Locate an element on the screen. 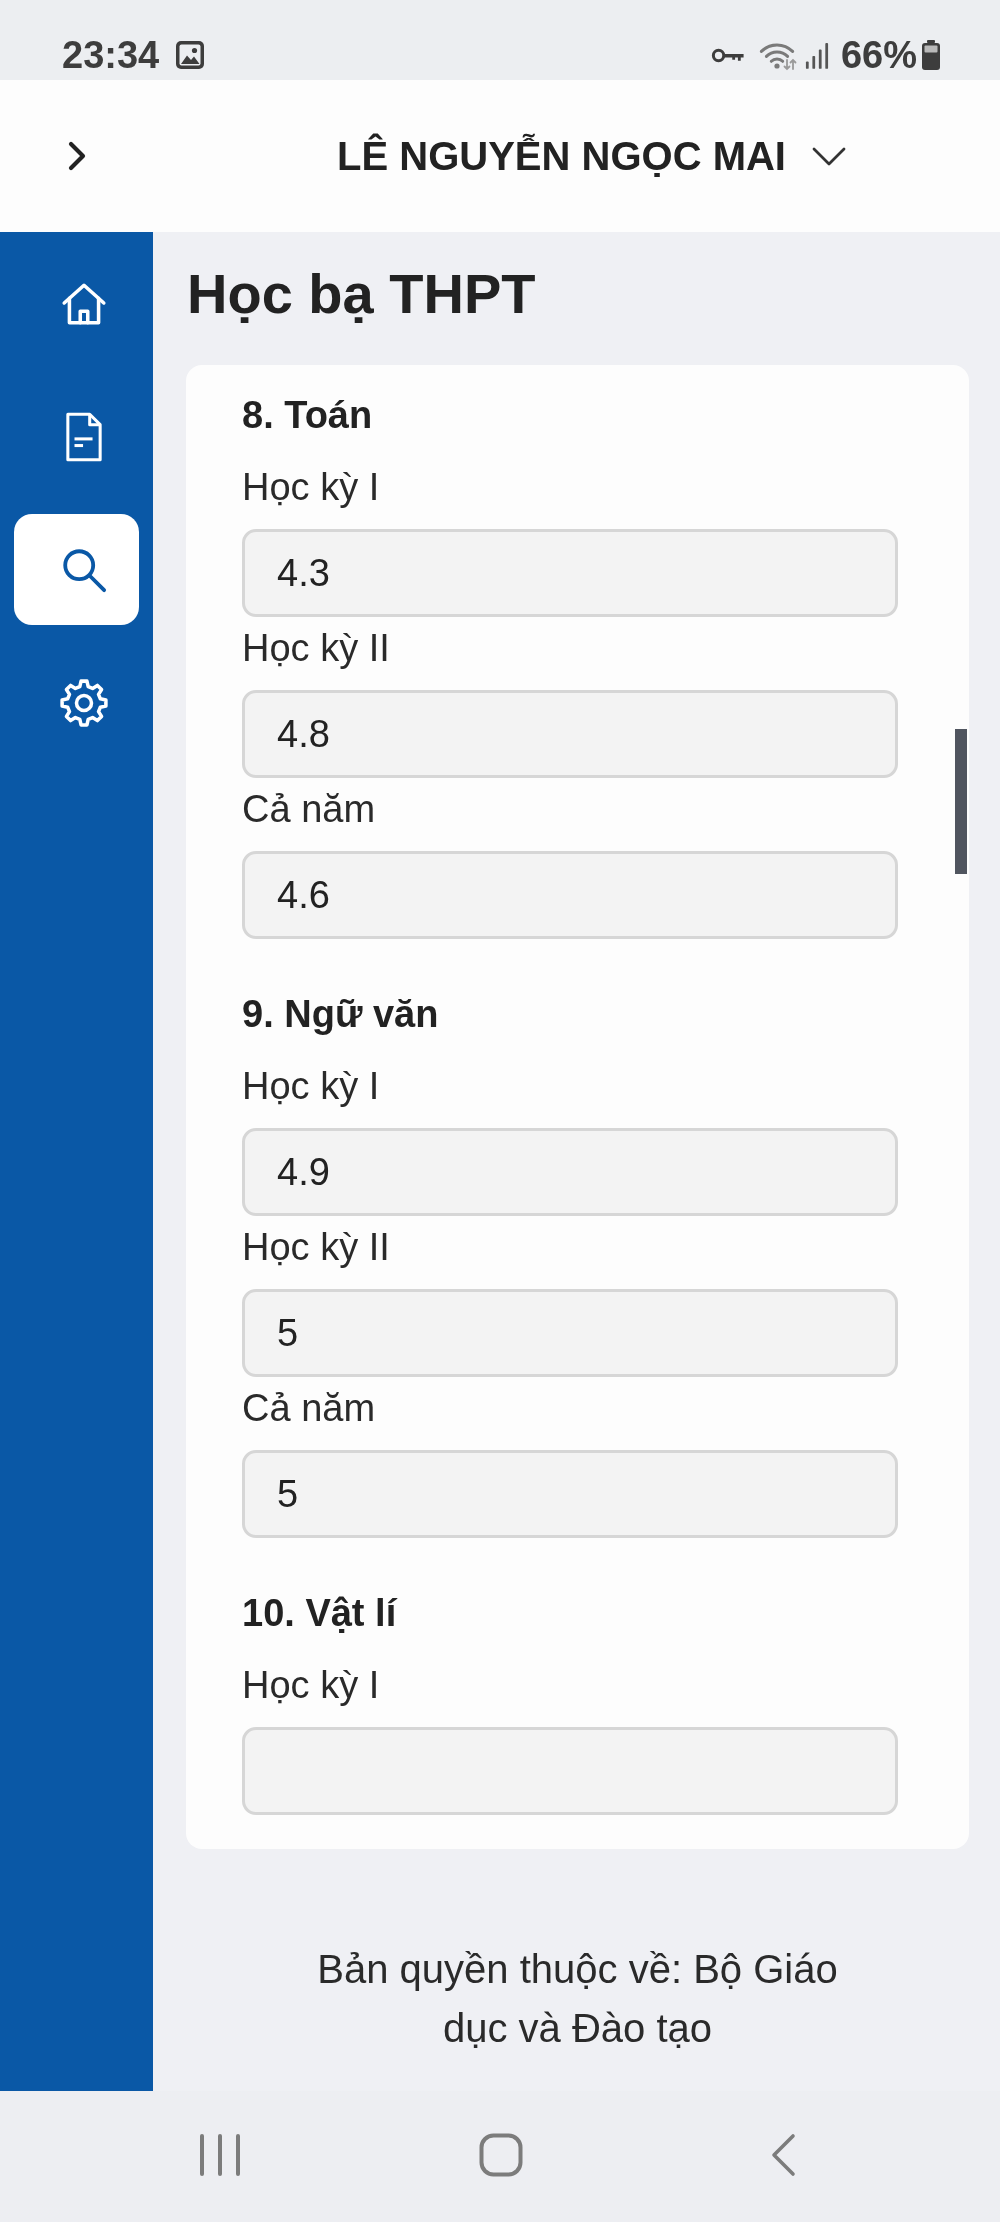 The height and width of the screenshot is (2222, 1000). status-time: 23:34 is located at coordinates (111, 55).